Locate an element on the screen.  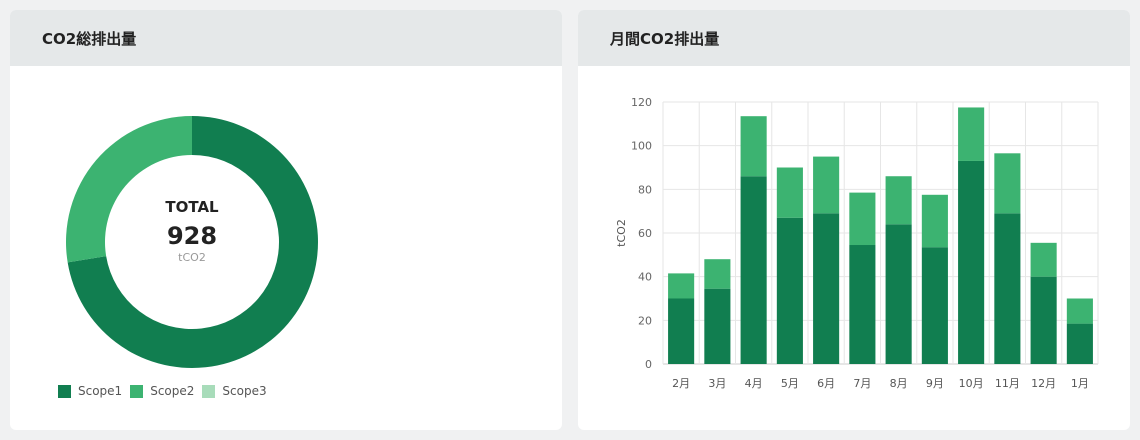
y-tick-label: 0 is located at coordinates (648, 364).